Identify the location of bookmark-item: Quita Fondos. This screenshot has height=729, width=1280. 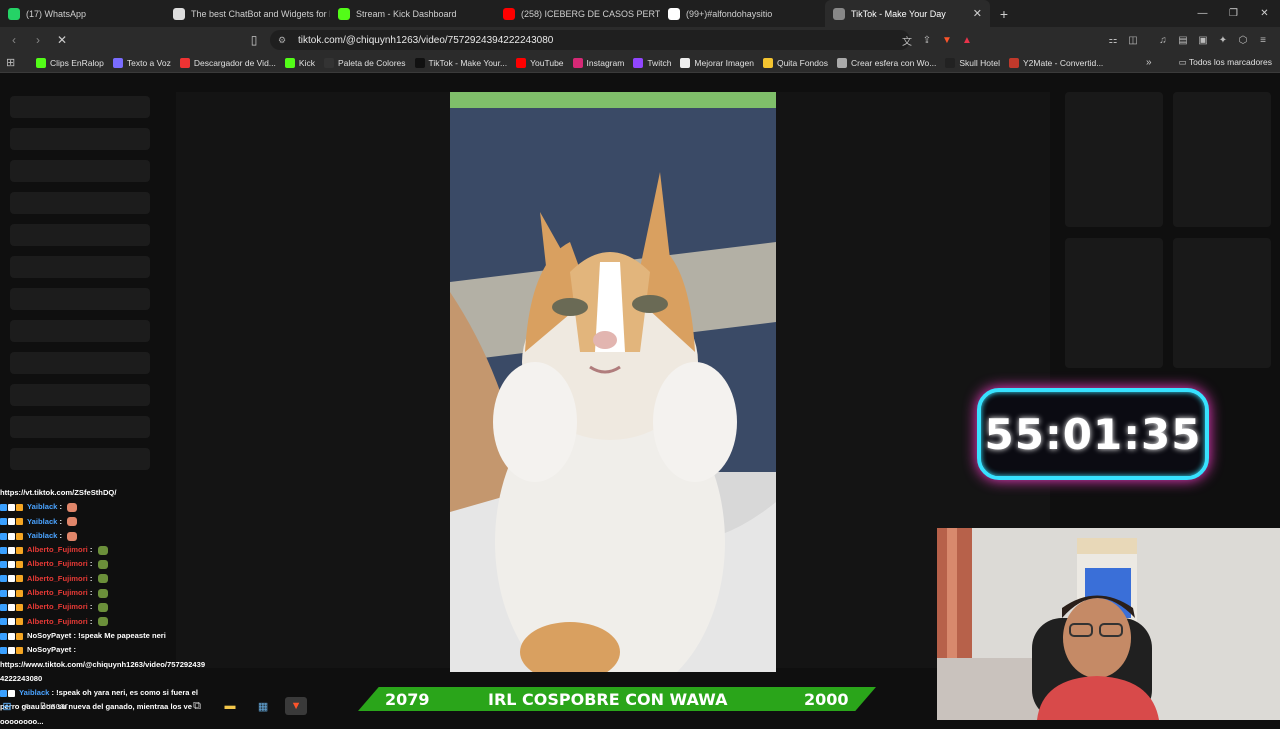
(795, 62).